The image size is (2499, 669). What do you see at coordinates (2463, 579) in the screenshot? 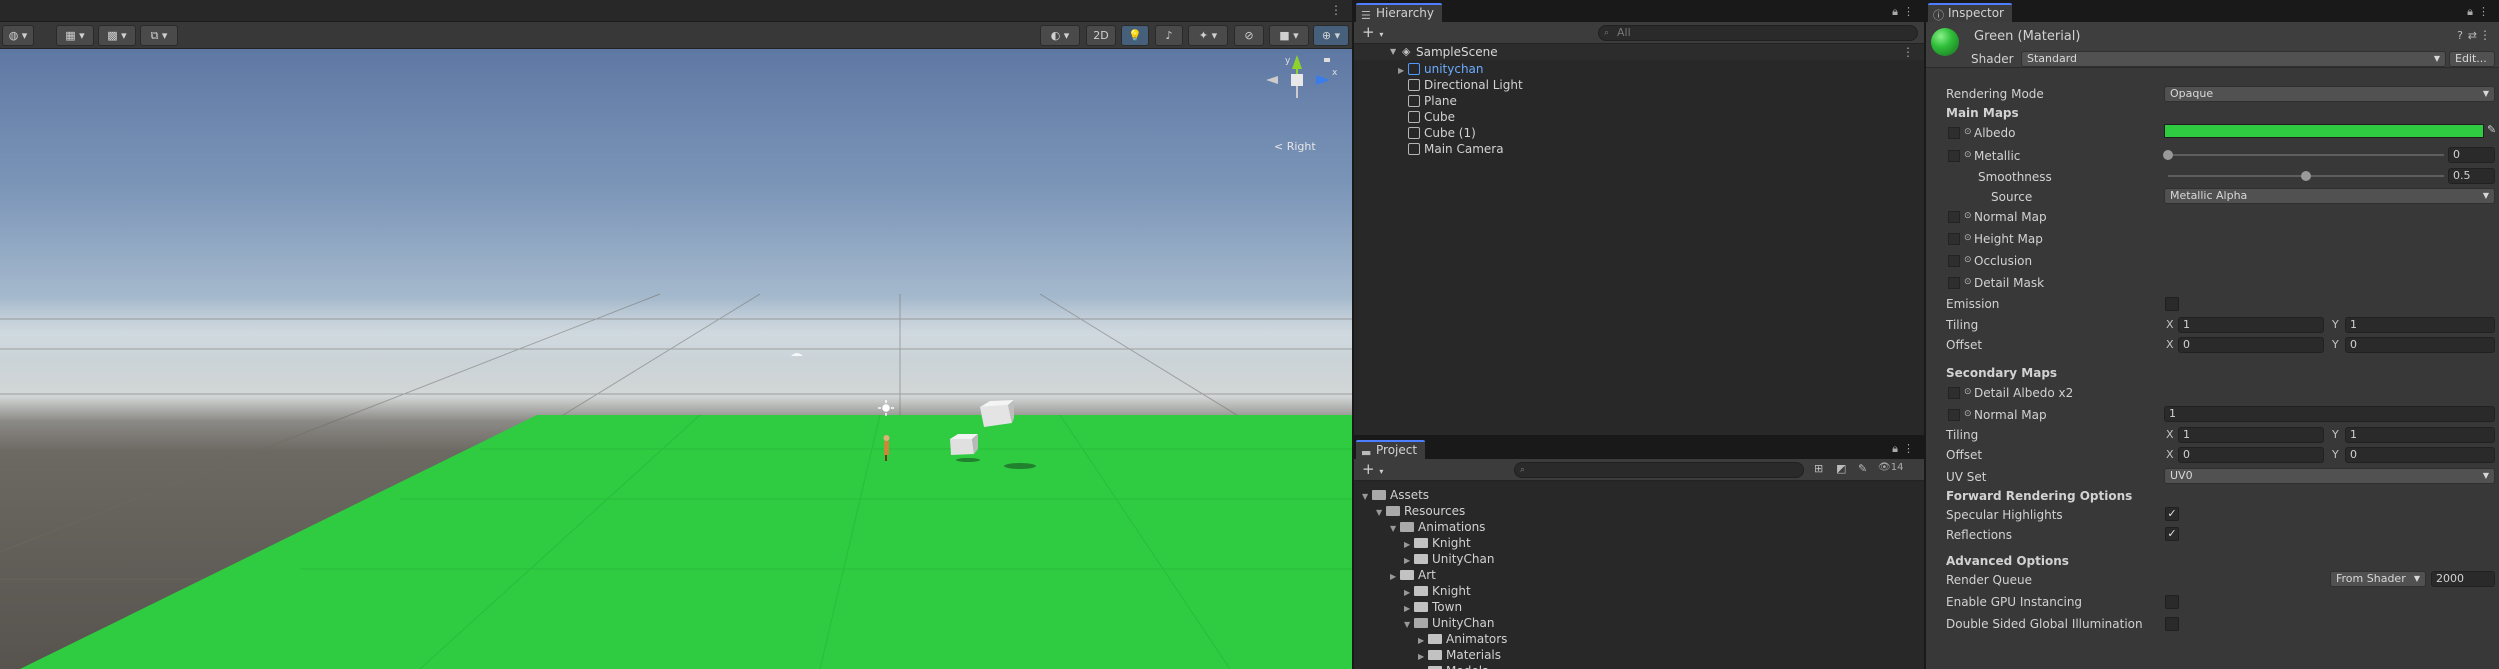
I see `render-queue-value-field: 2000` at bounding box center [2463, 579].